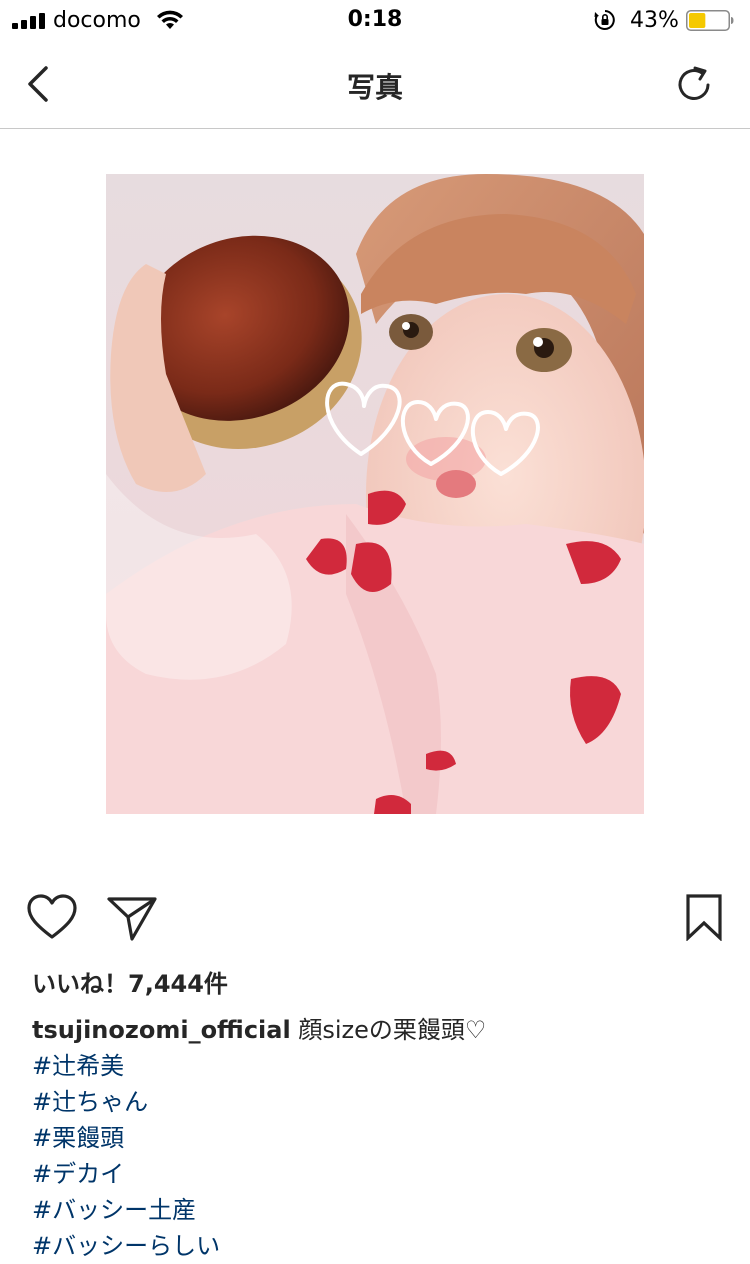 The height and width of the screenshot is (1264, 750). What do you see at coordinates (377, 1210) in the screenshot?
I see `hashtag-link: #バッシー土産` at bounding box center [377, 1210].